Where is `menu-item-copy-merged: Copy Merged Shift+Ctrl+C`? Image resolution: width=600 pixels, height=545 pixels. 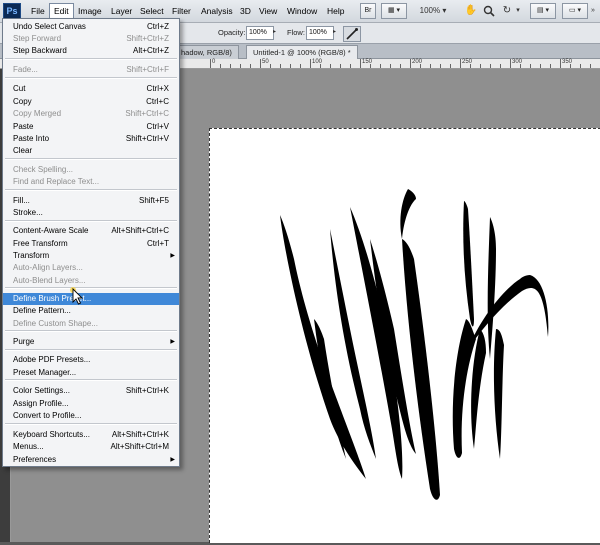 menu-item-copy-merged: Copy Merged Shift+Ctrl+C is located at coordinates (91, 114).